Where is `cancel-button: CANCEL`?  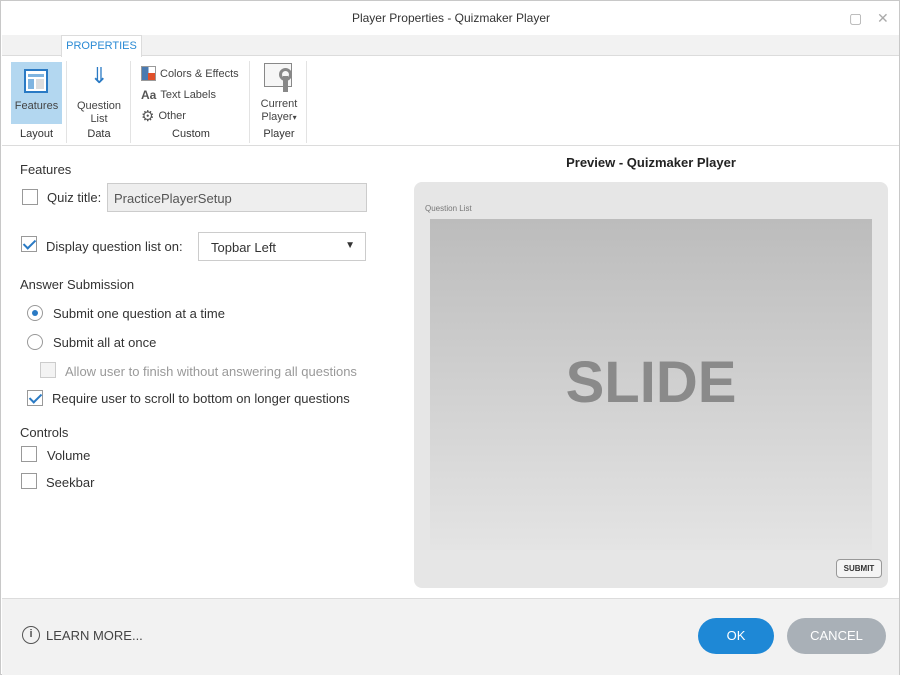 cancel-button: CANCEL is located at coordinates (836, 636).